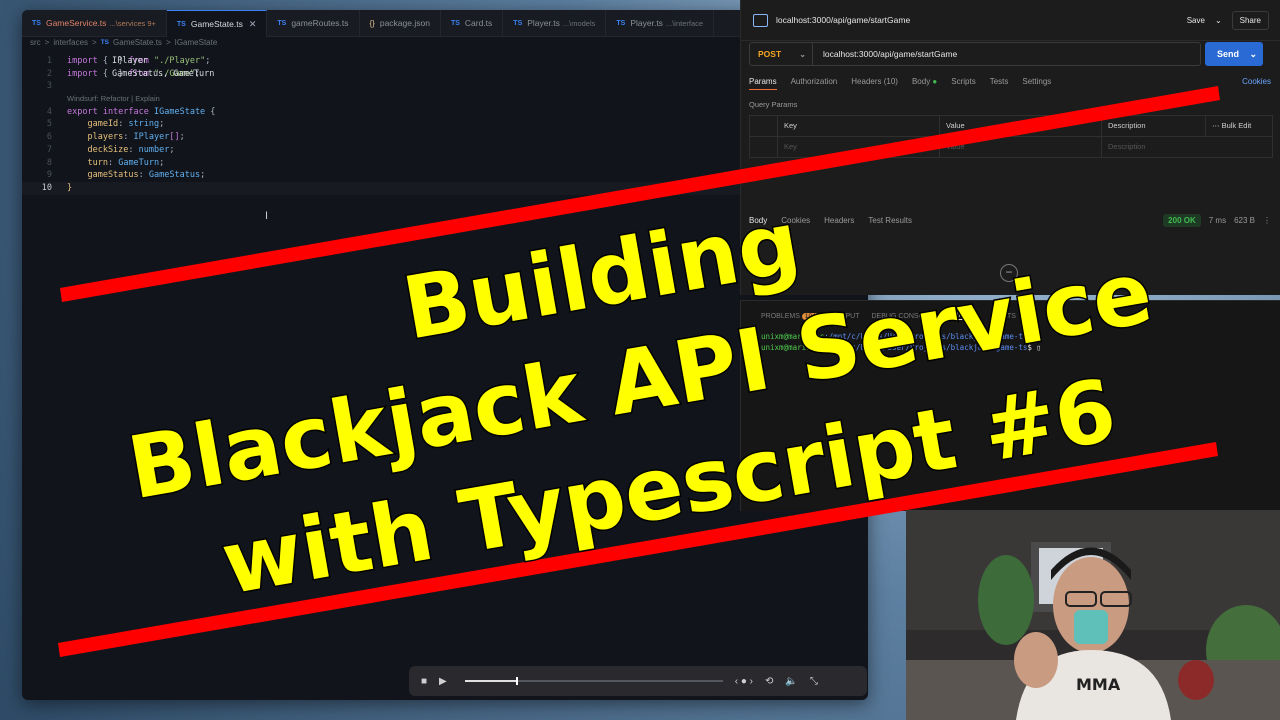 This screenshot has height=720, width=1280. Describe the element at coordinates (490, 681) in the screenshot. I see `seek-bar-fill` at that location.